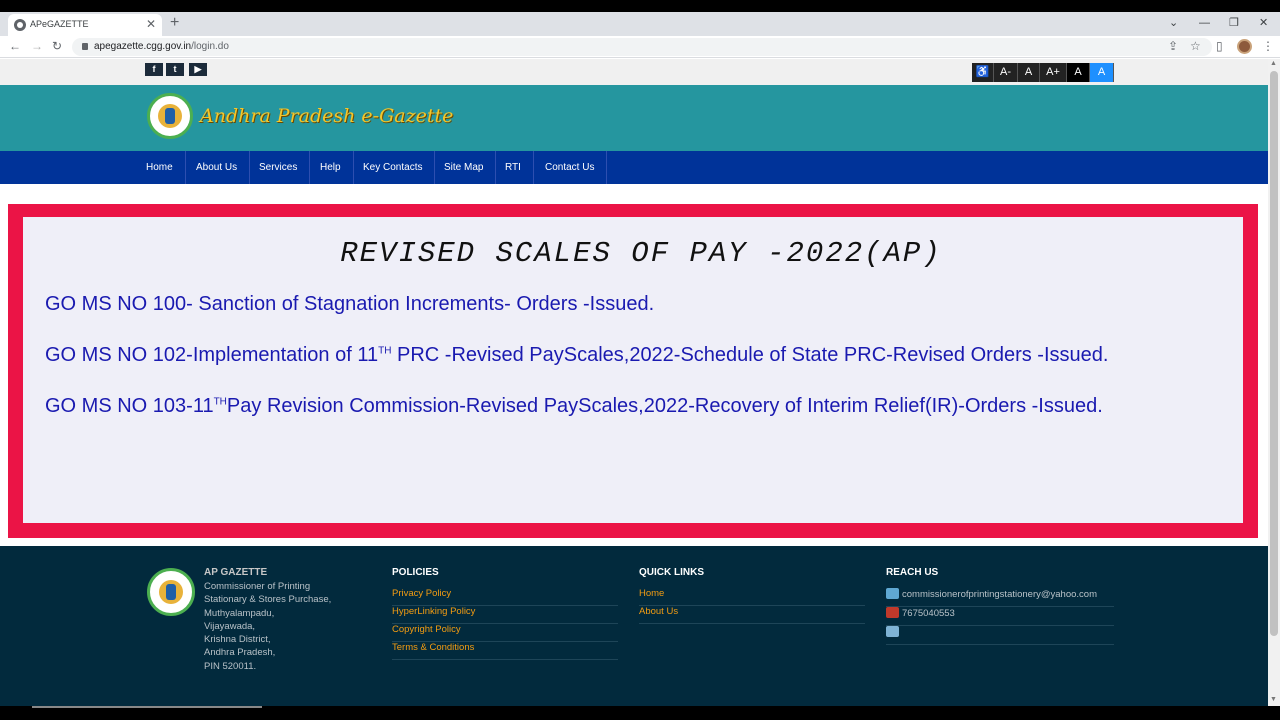  What do you see at coordinates (505, 651) in the screenshot?
I see `terms-link: Terms & Conditions` at bounding box center [505, 651].